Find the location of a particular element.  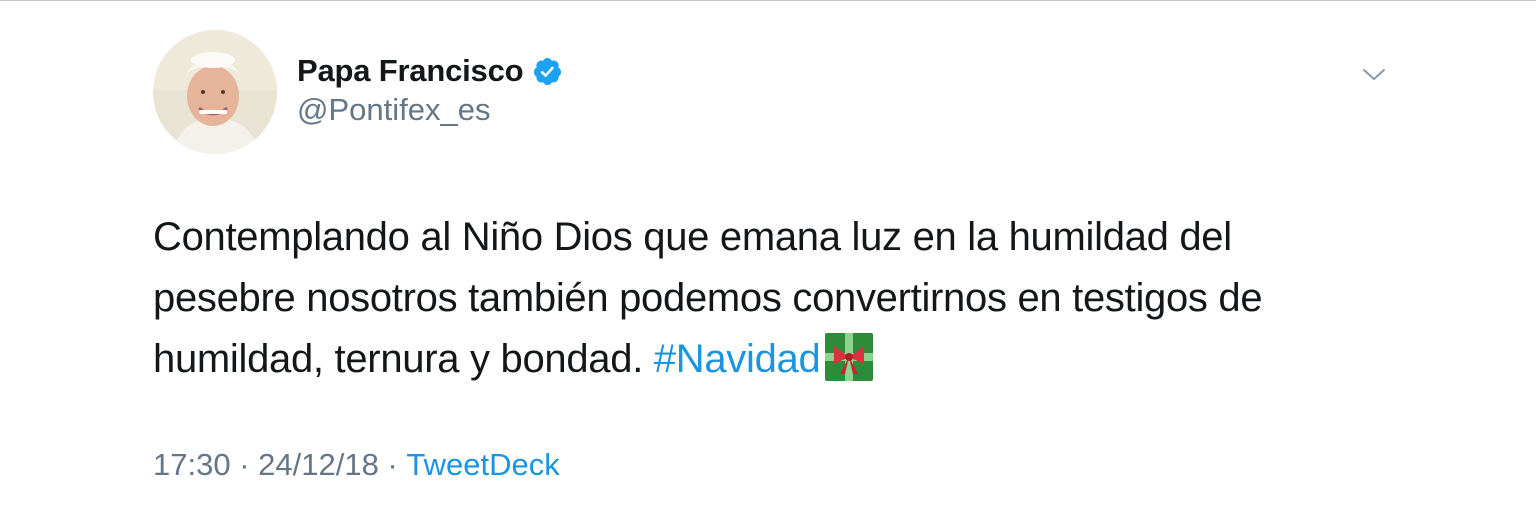

avatar-image is located at coordinates (215, 92).